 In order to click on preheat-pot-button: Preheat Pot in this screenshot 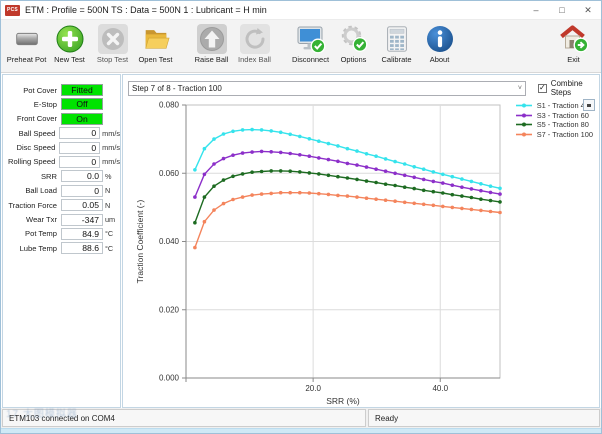, I will do `click(26, 43)`.